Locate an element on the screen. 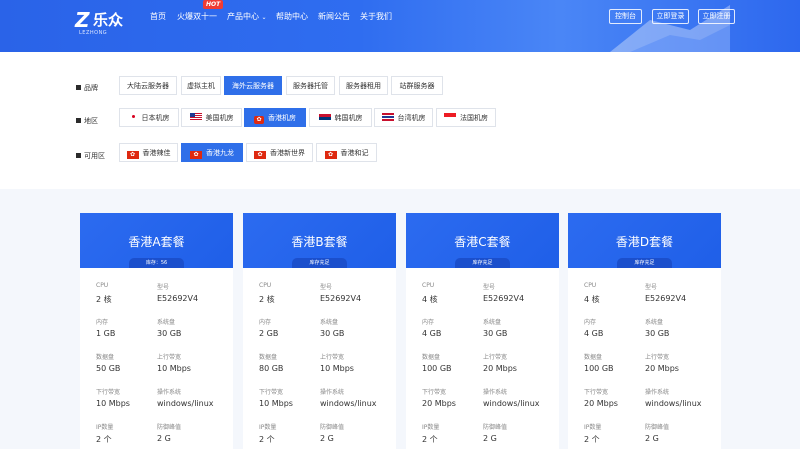 The height and width of the screenshot is (449, 800). zone-option: ✿ 香港和记 is located at coordinates (346, 152).